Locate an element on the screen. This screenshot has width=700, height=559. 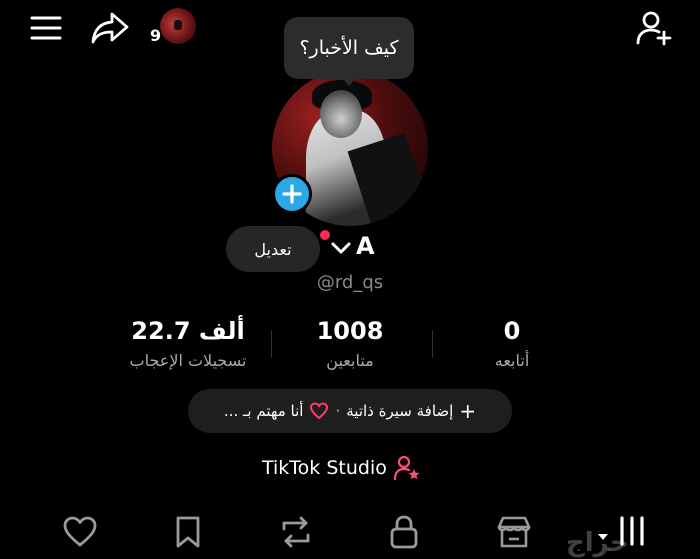
plus-icon: + is located at coordinates (468, 411).